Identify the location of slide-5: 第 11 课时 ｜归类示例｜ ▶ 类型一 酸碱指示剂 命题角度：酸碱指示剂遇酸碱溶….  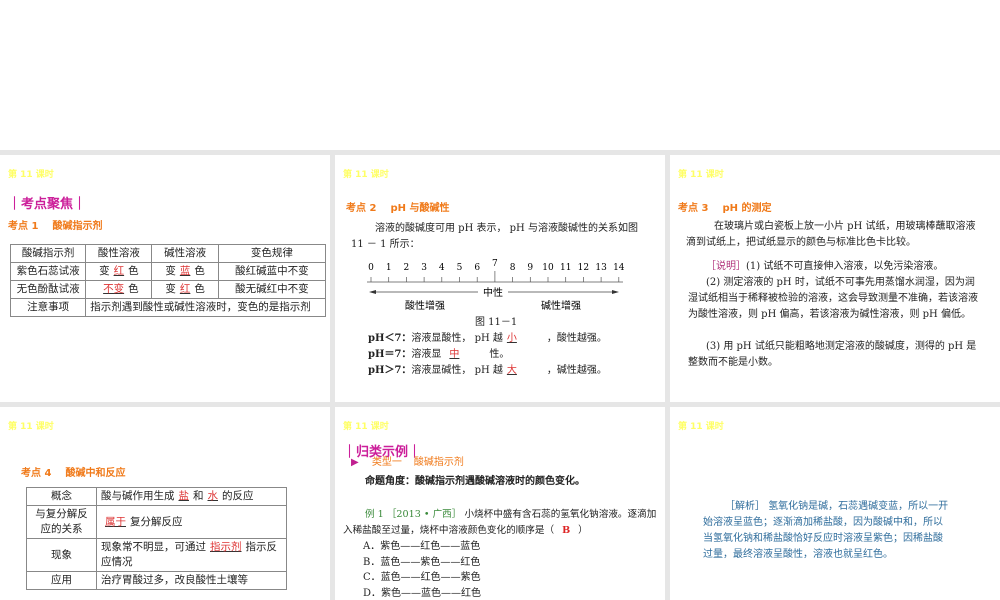
(500, 503).